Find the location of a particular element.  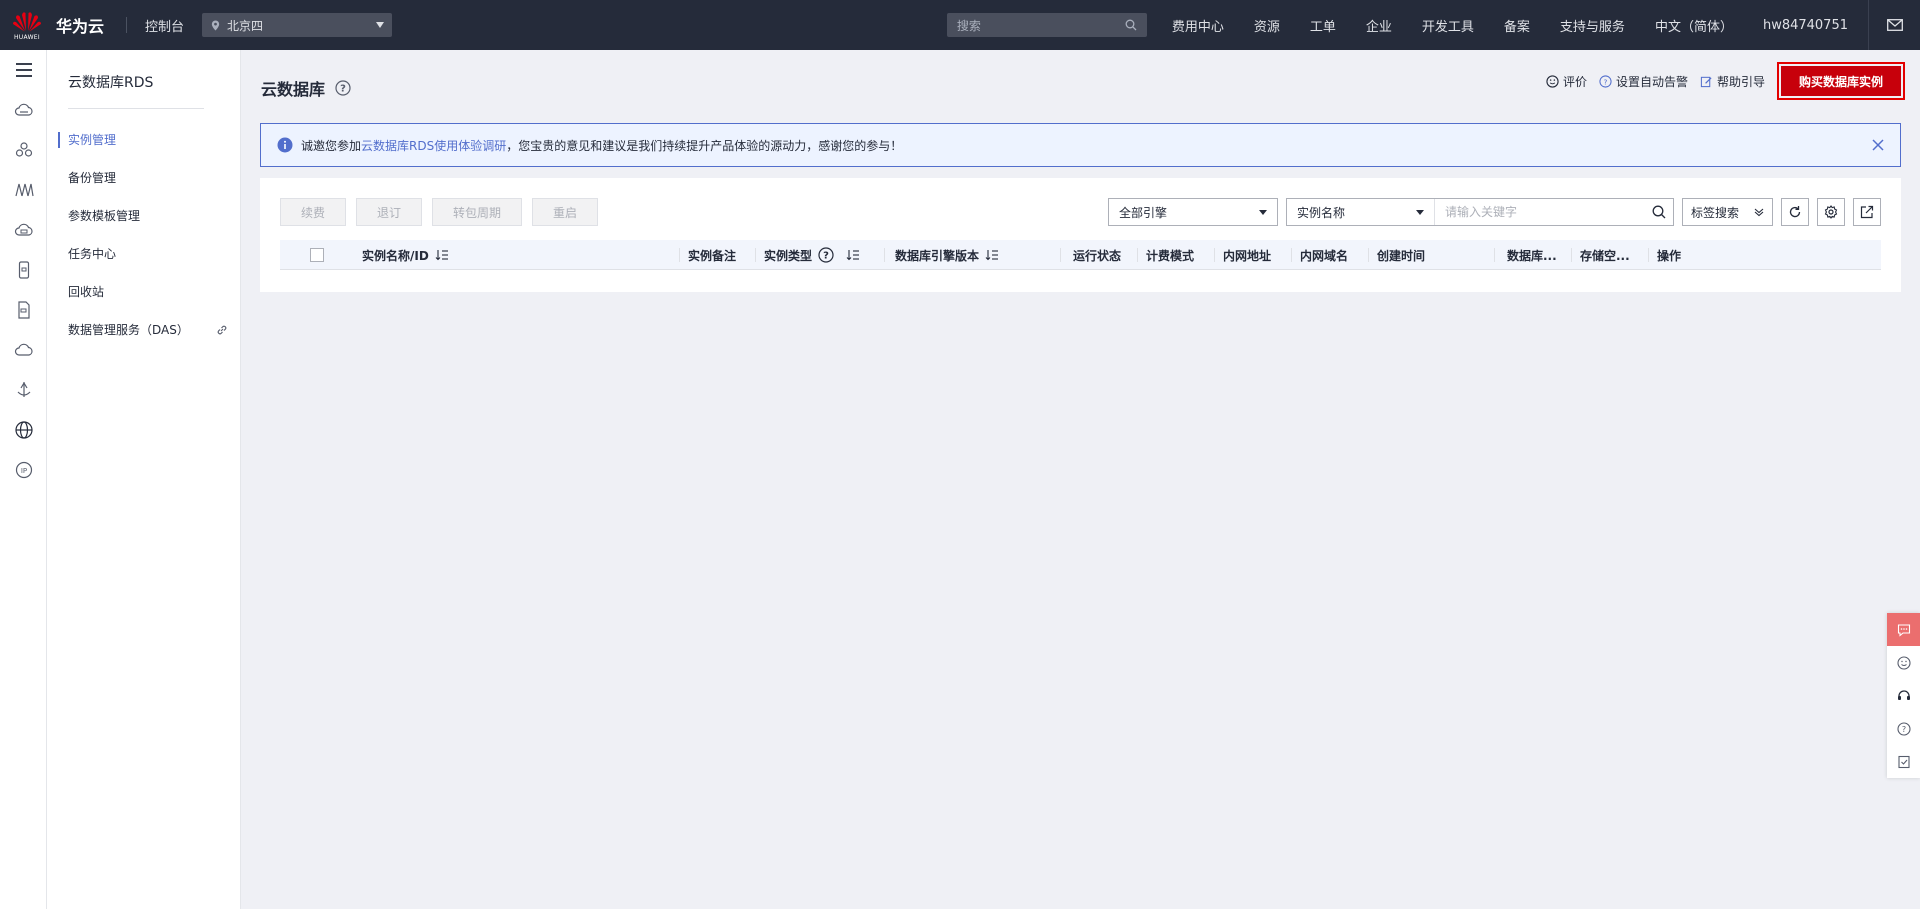

double-chevron-down-icon is located at coordinates (1759, 212).